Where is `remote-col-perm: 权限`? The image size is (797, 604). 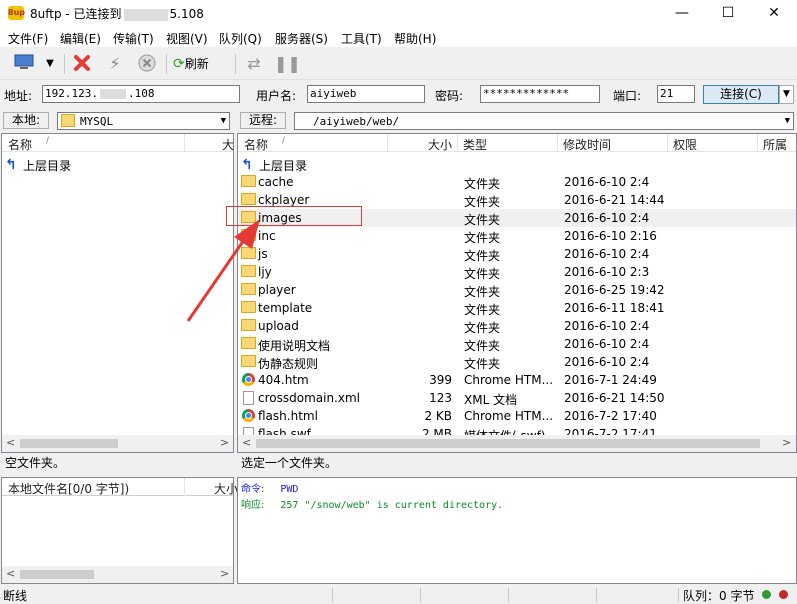 remote-col-perm: 权限 is located at coordinates (685, 144).